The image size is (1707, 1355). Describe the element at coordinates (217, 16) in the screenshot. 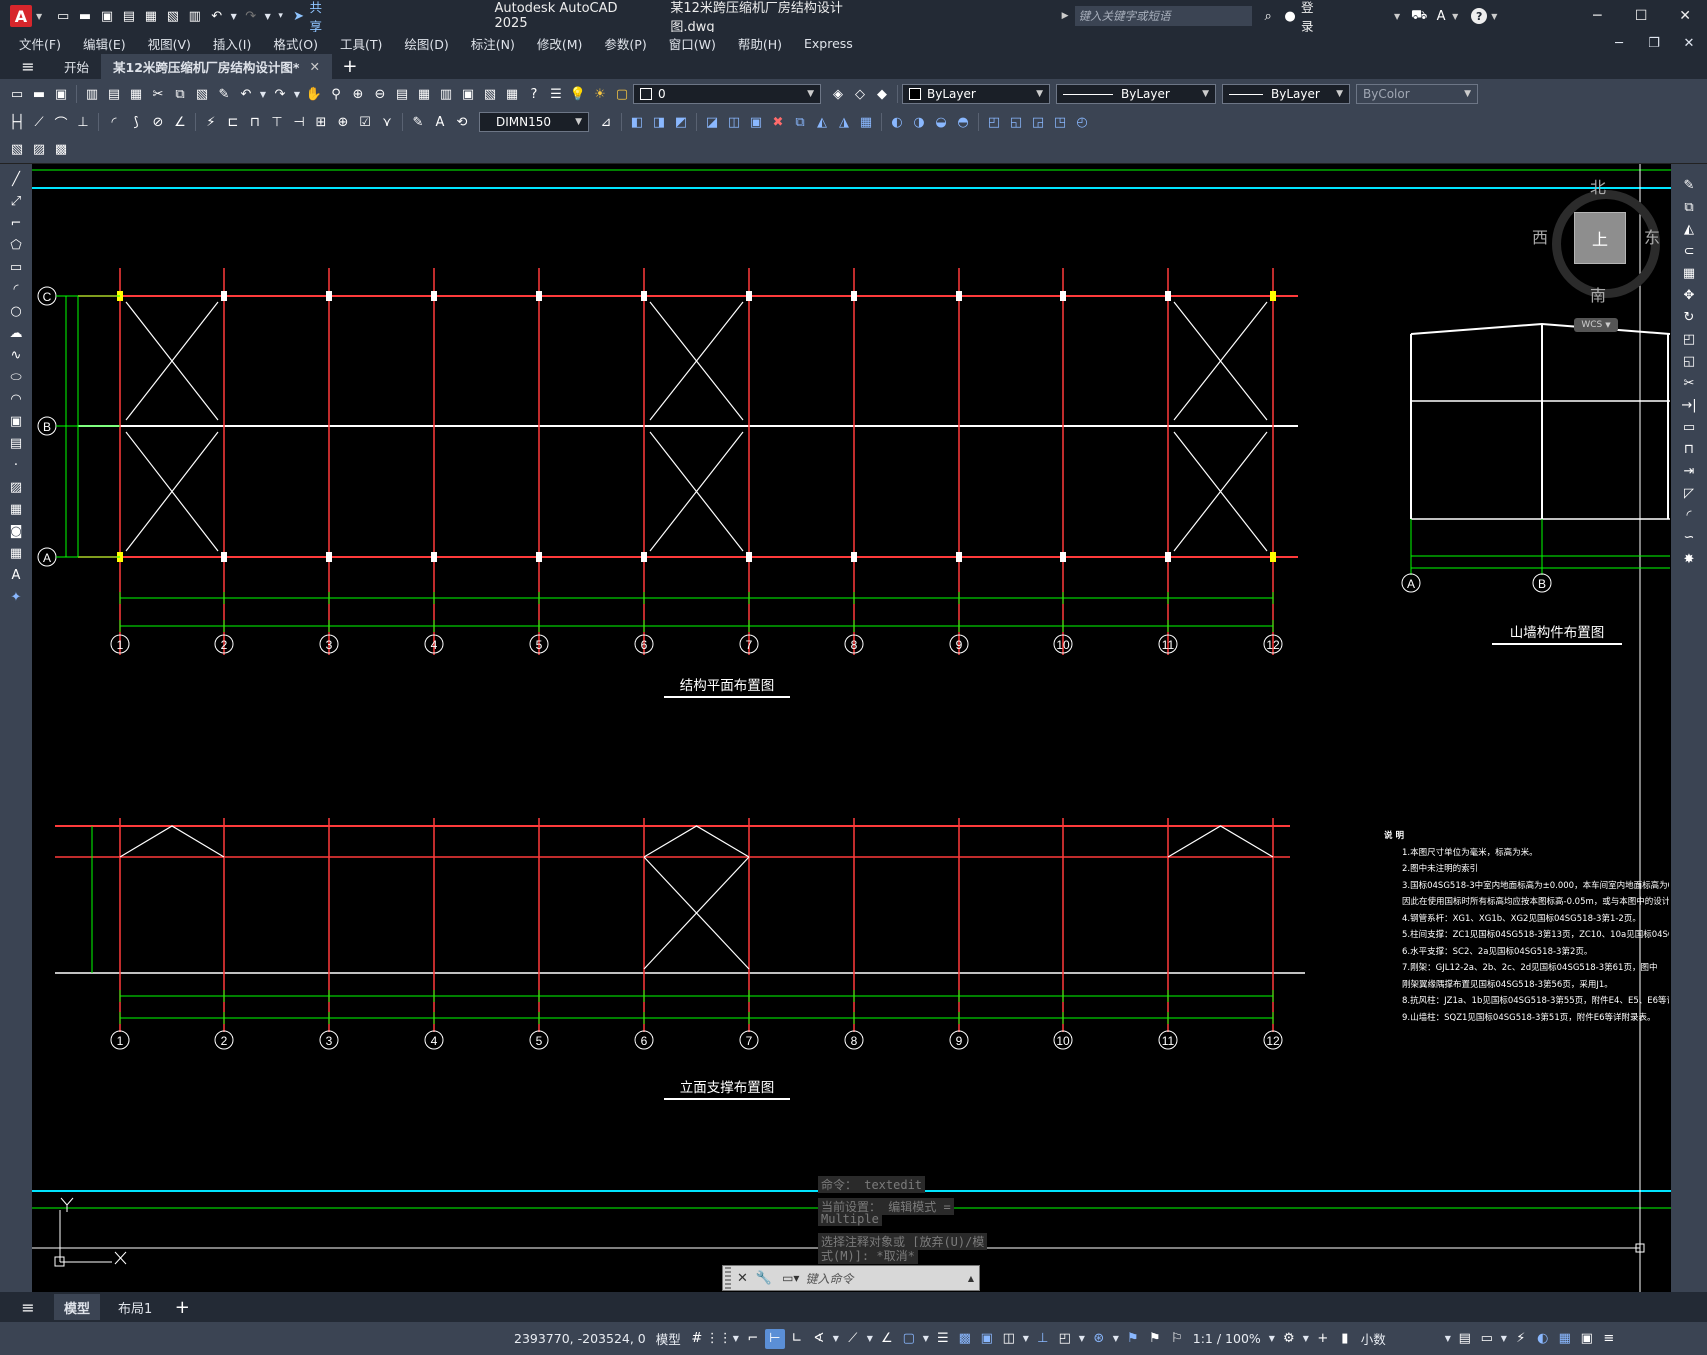

I see `undo-icon: ↶` at that location.